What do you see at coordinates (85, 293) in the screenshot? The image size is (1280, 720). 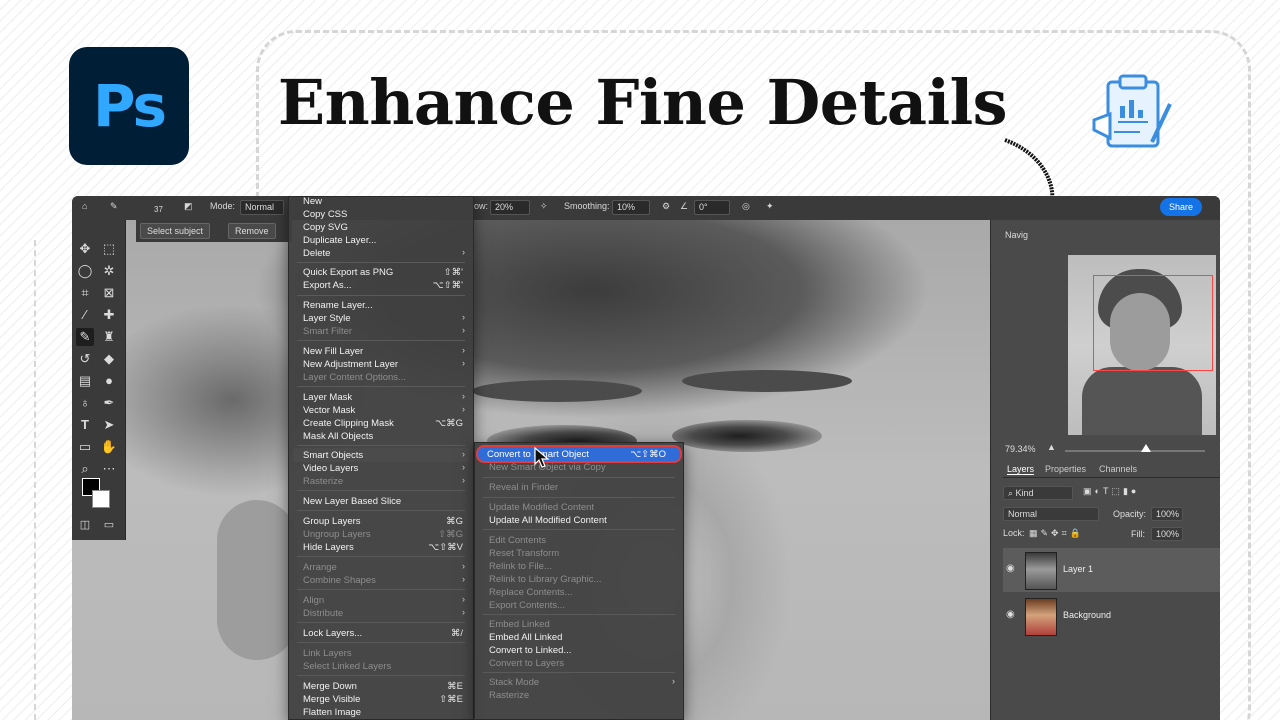 I see `crop-tool-icon: ⌗` at bounding box center [85, 293].